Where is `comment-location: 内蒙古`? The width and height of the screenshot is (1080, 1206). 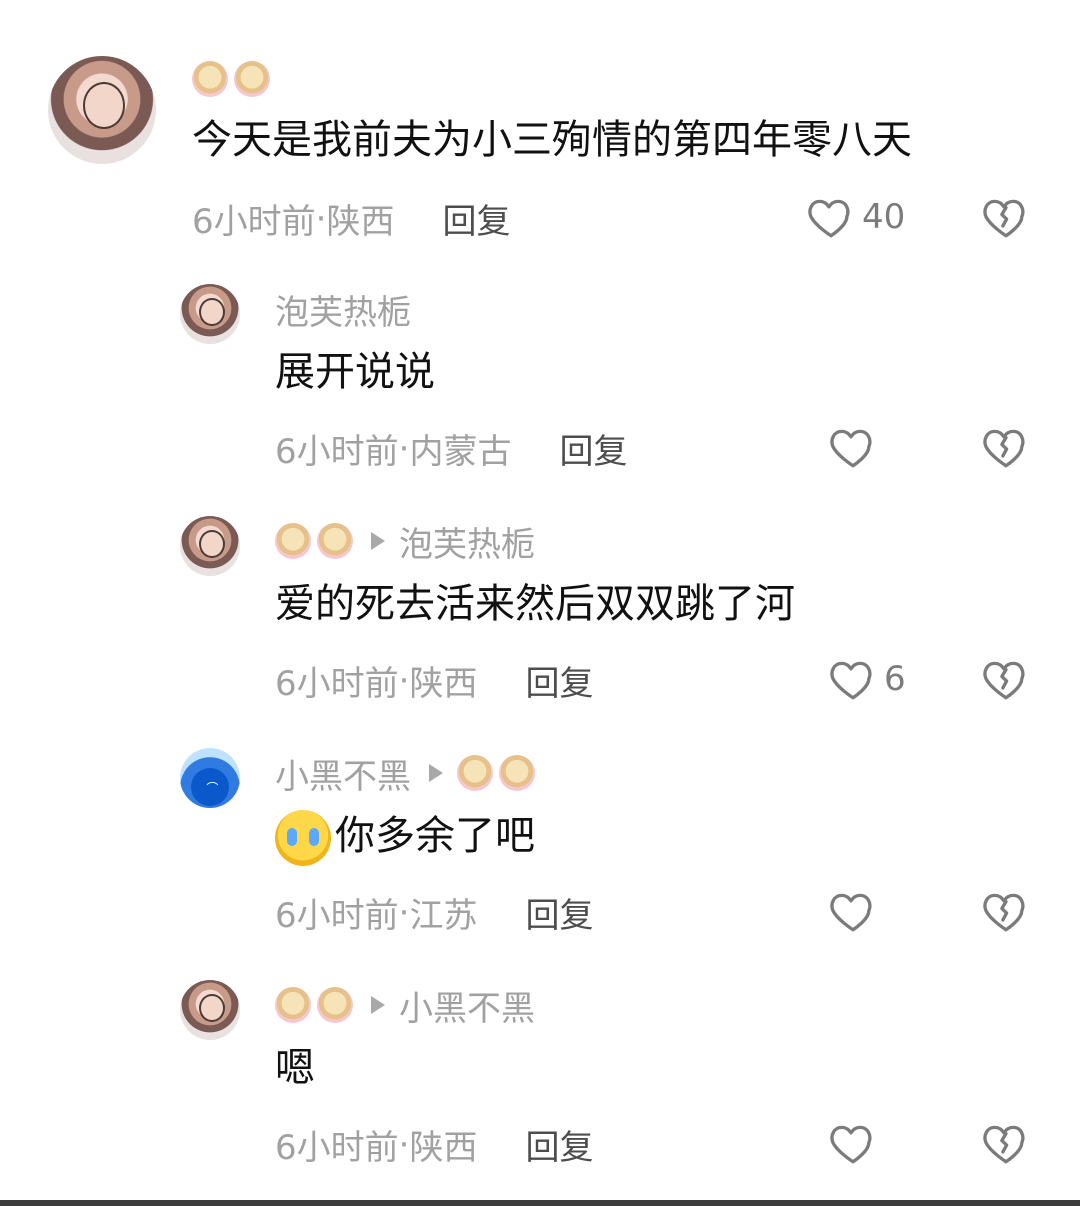 comment-location: 内蒙古 is located at coordinates (460, 452).